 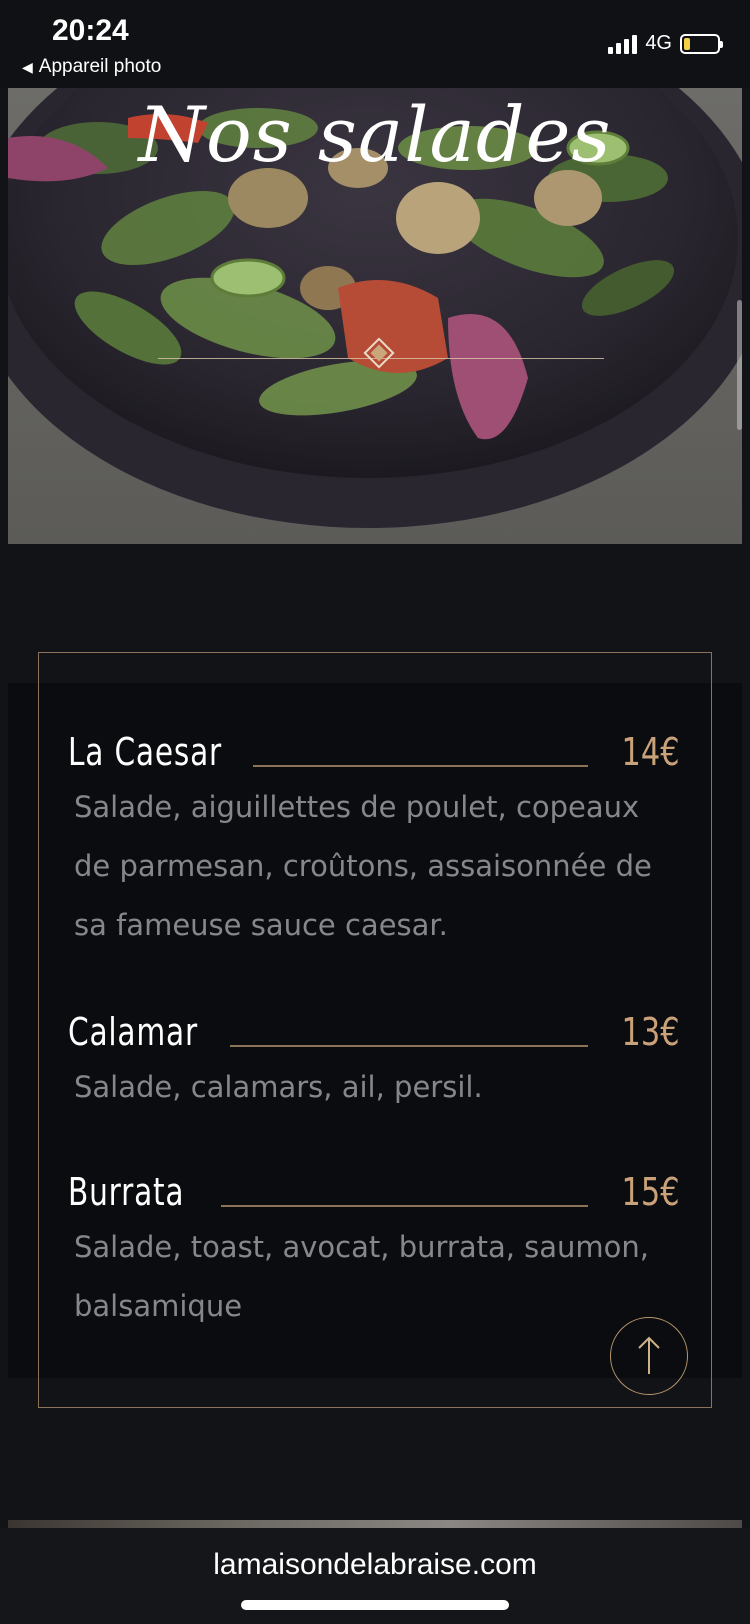 I want to click on status-indicators: 4G, so click(x=665, y=43).